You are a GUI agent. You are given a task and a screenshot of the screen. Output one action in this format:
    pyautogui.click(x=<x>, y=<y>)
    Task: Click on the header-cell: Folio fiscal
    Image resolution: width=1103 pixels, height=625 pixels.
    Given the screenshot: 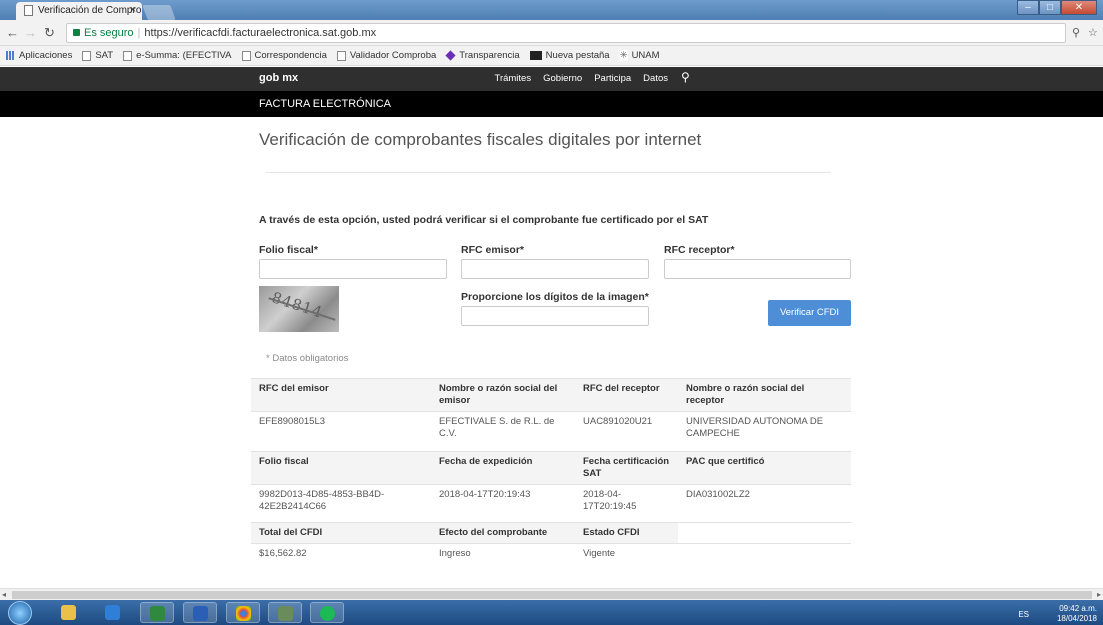 What is the action you would take?
    pyautogui.click(x=284, y=461)
    